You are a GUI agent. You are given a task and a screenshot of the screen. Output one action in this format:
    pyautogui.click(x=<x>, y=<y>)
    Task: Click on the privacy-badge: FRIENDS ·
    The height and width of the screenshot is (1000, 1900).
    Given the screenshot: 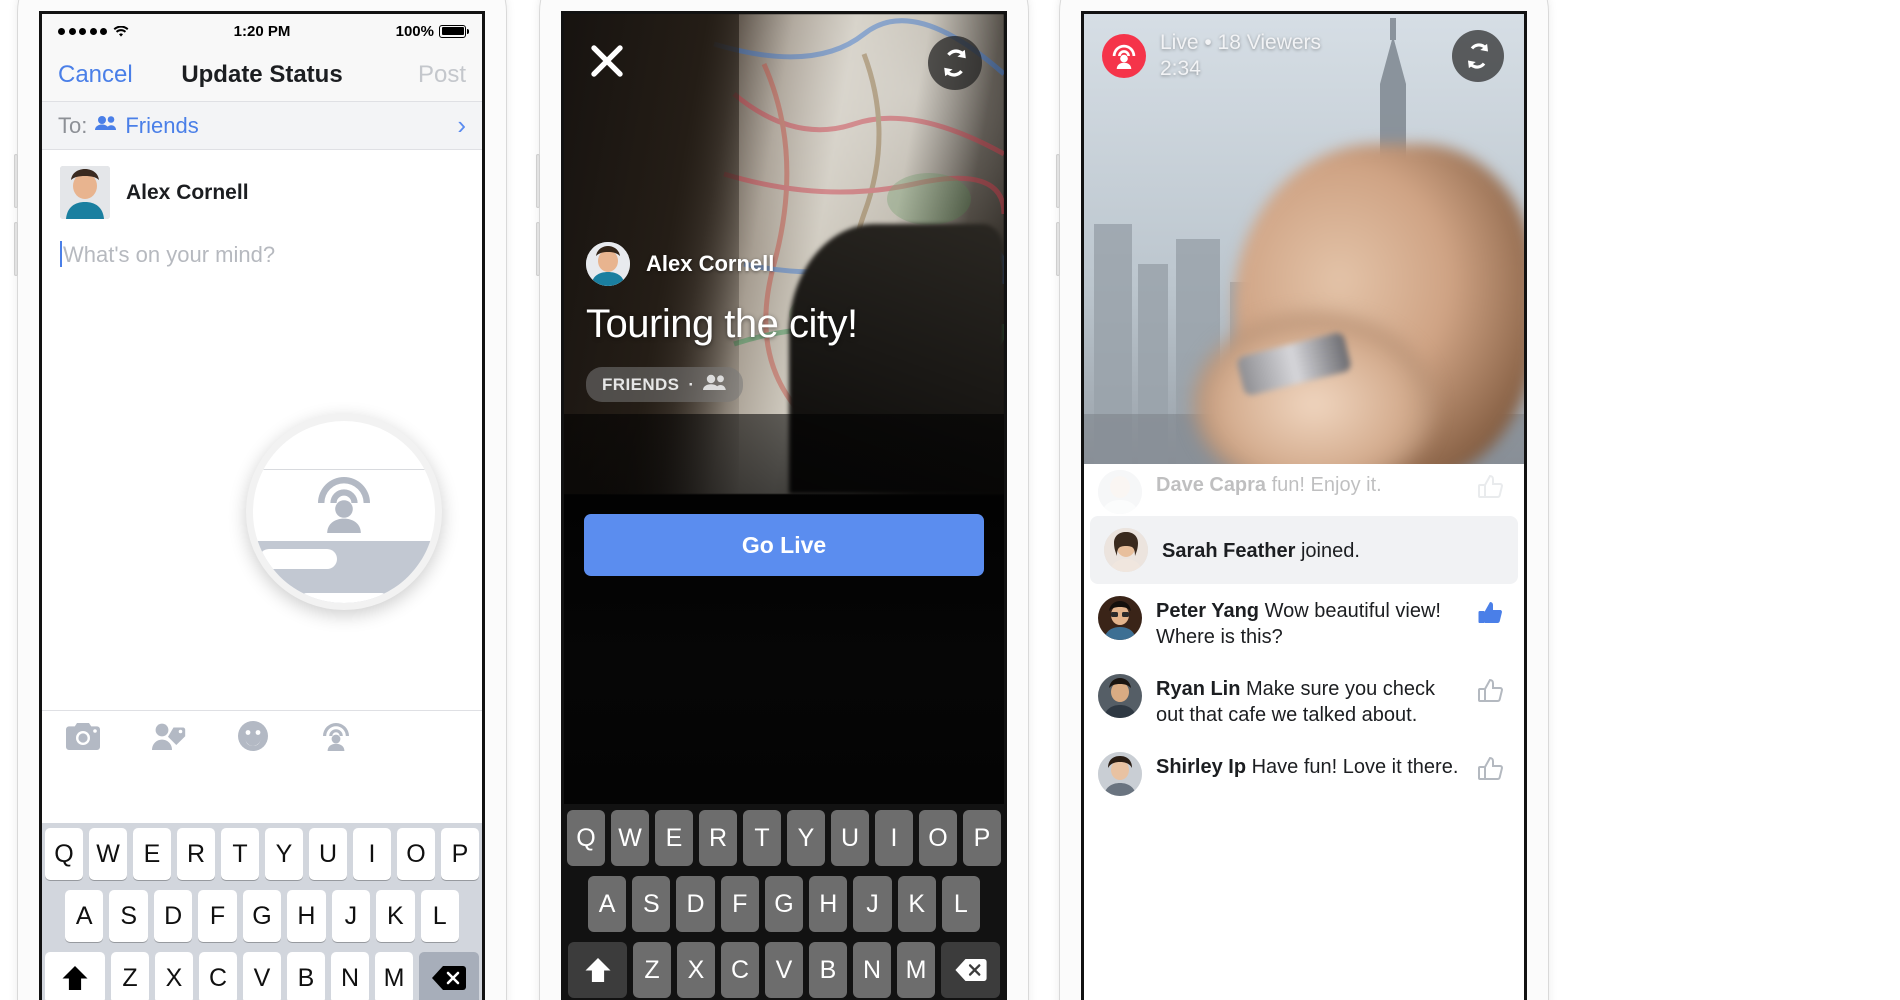 What is the action you would take?
    pyautogui.click(x=665, y=384)
    